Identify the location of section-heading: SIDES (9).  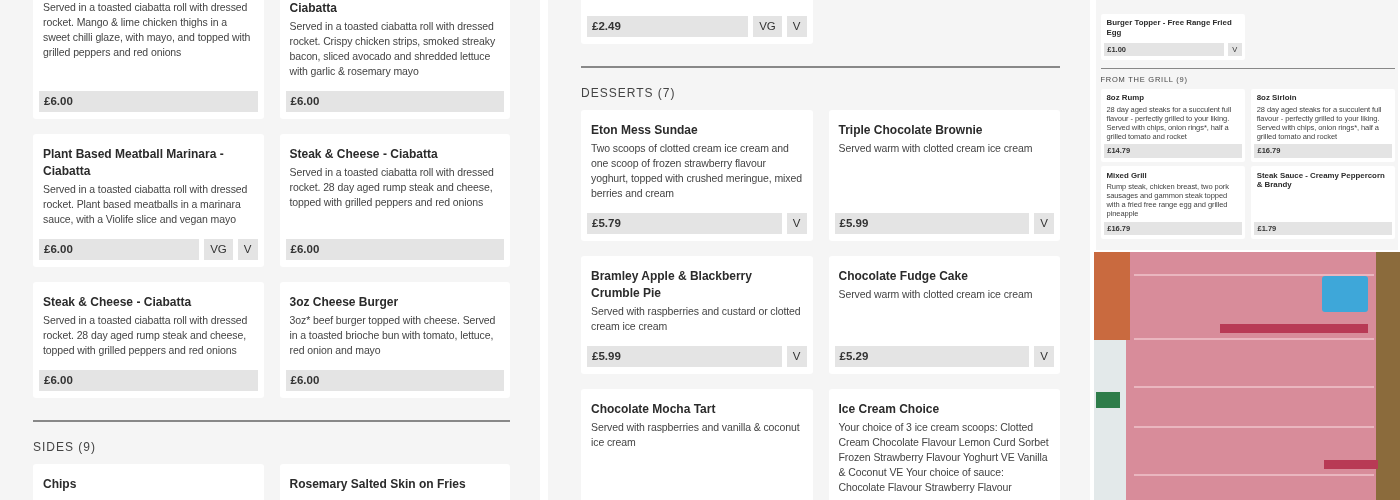
(65, 447).